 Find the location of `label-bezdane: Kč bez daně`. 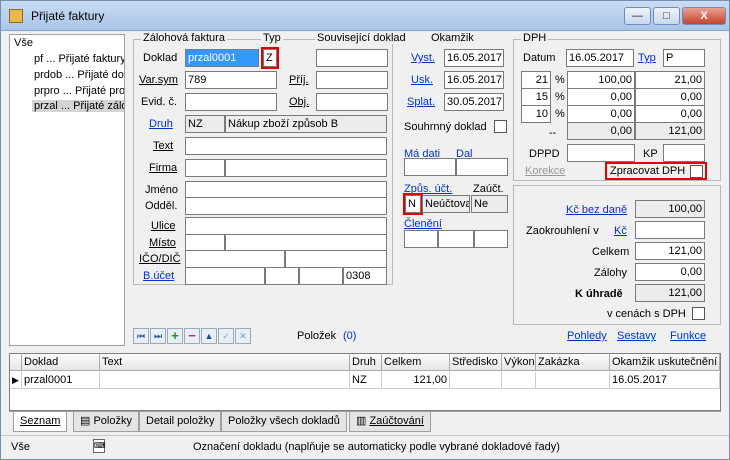

label-bezdane: Kč bez daně is located at coordinates (597, 210).